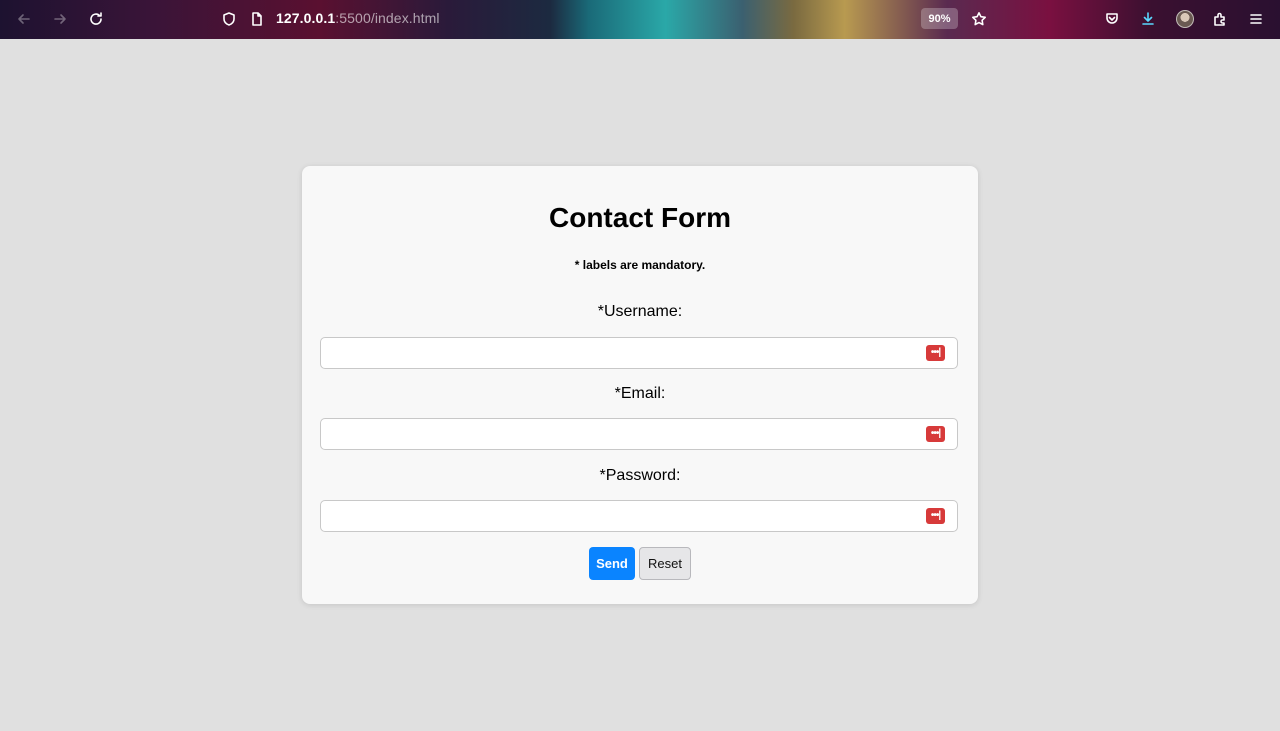 The width and height of the screenshot is (1280, 731). Describe the element at coordinates (1148, 19) in the screenshot. I see `download-icon` at that location.